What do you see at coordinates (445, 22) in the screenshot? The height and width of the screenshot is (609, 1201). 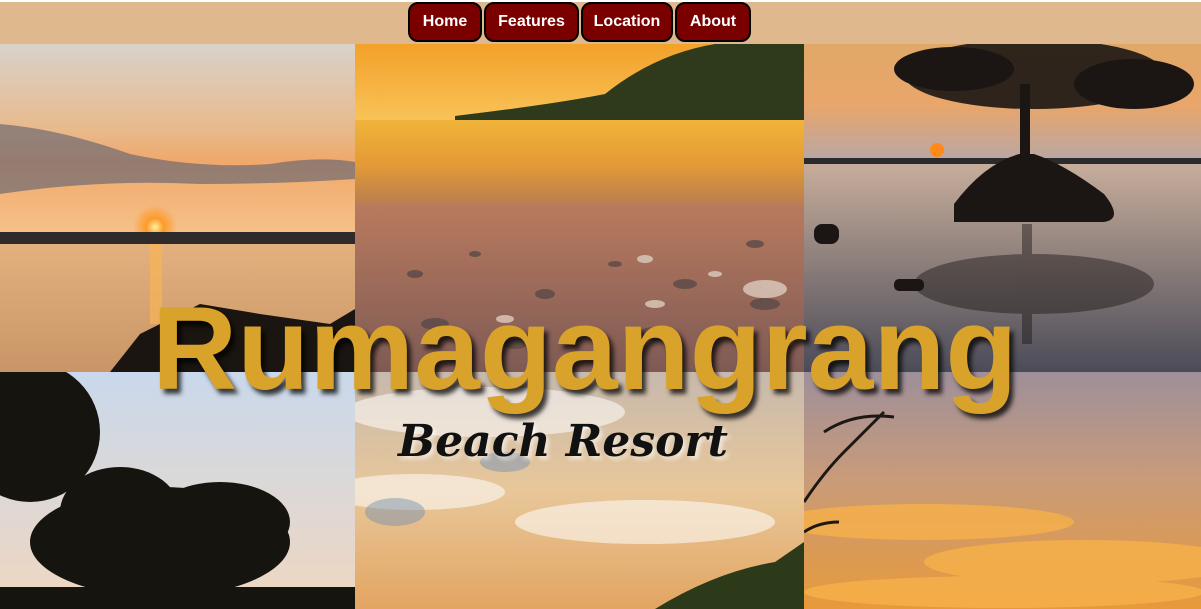 I see `nav-home-button: Home` at bounding box center [445, 22].